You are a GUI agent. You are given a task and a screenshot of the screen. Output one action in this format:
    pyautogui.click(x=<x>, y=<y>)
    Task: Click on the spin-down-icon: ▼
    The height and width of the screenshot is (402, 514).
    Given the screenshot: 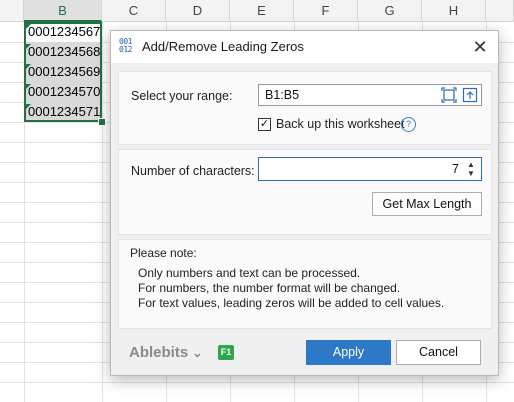 What is the action you would take?
    pyautogui.click(x=471, y=173)
    